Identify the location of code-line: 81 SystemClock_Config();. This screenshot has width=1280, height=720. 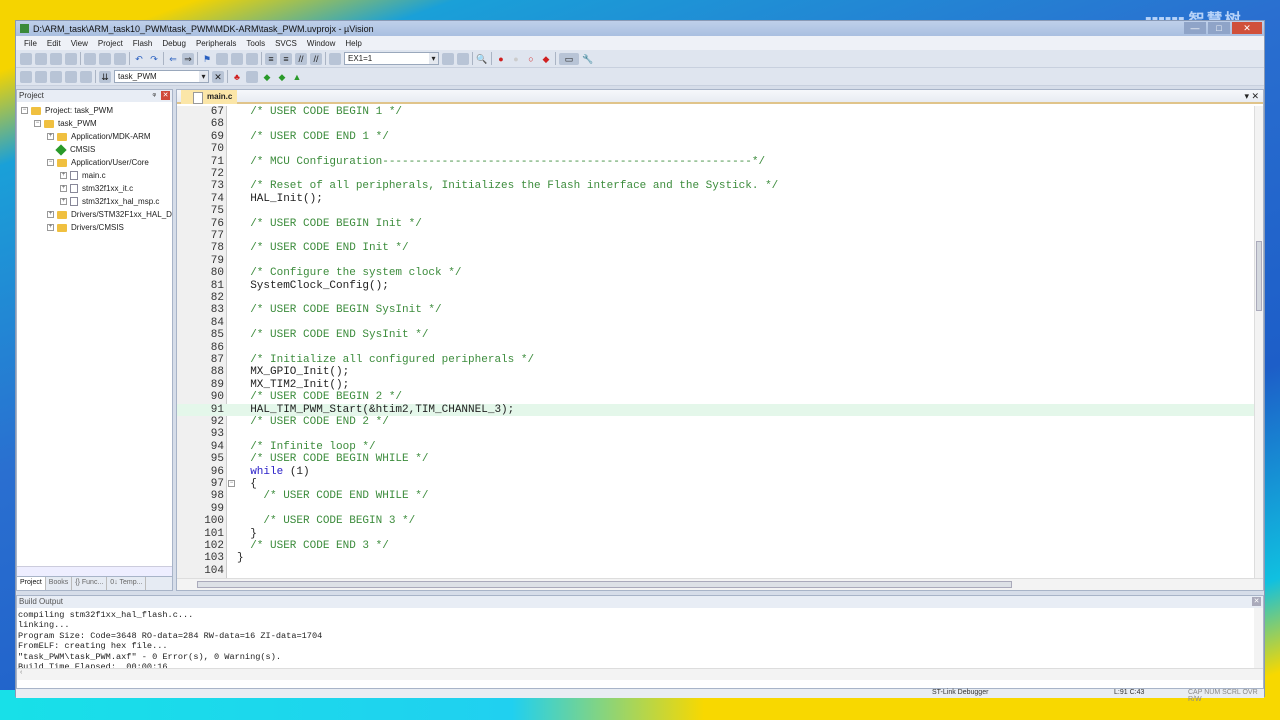
(716, 286).